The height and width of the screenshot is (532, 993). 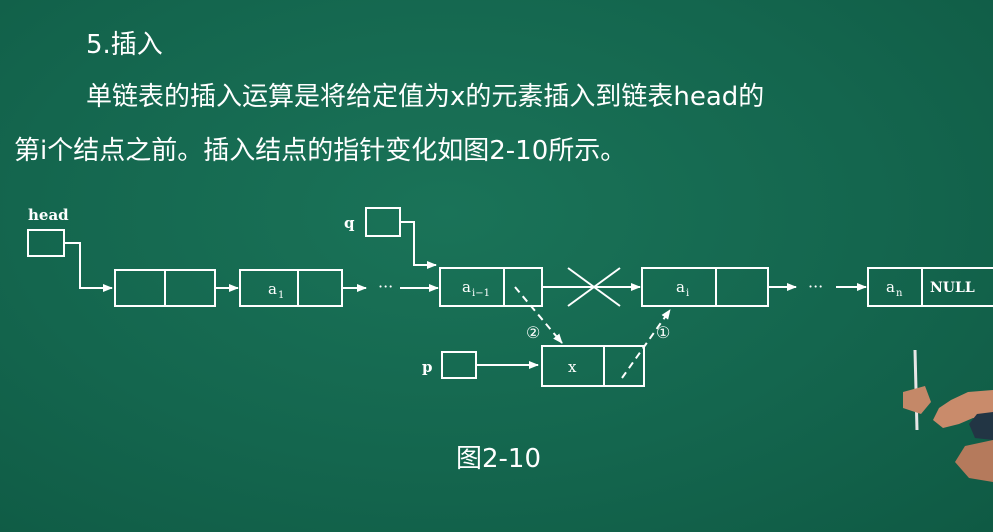 What do you see at coordinates (46, 243) in the screenshot?
I see `head-pointer-box` at bounding box center [46, 243].